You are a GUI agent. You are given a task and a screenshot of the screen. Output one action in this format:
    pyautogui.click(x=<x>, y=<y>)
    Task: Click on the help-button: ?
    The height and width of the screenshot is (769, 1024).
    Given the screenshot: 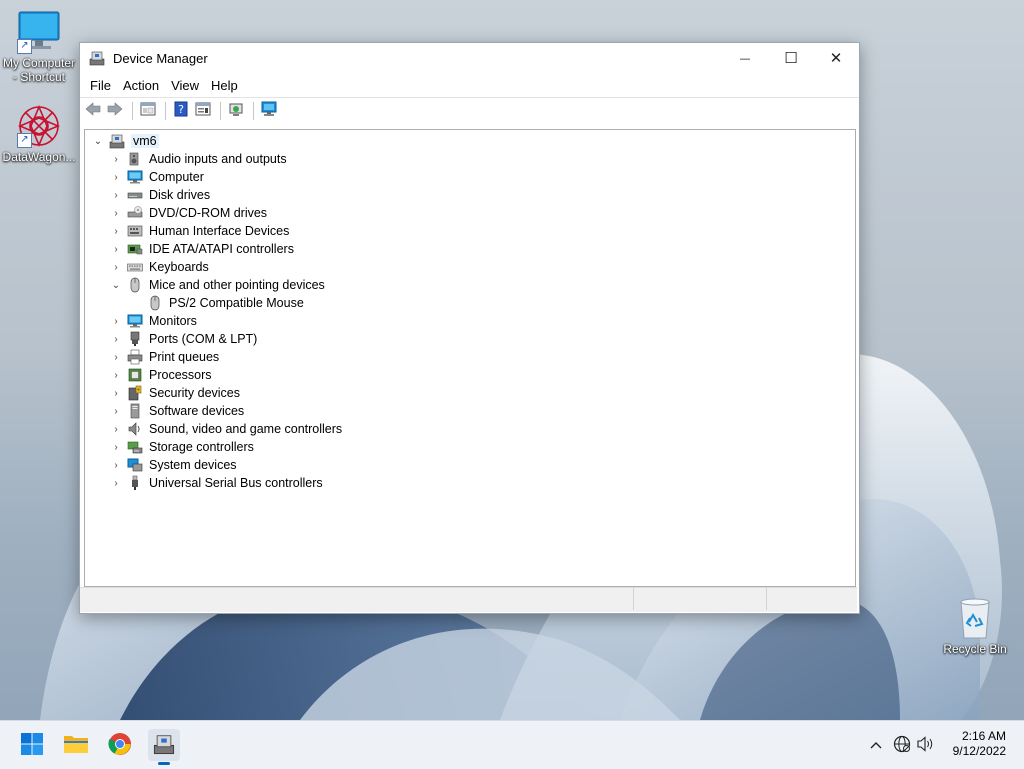 What is the action you would take?
    pyautogui.click(x=181, y=111)
    